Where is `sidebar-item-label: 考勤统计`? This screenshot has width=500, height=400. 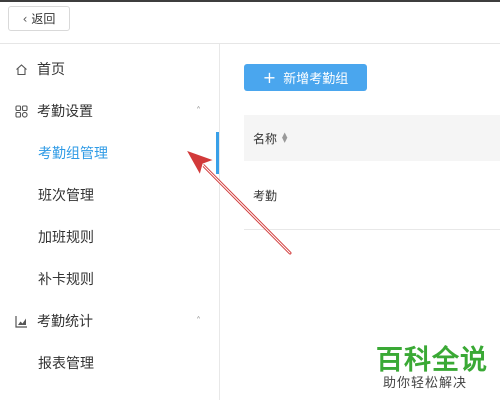
sidebar-item-label: 考勤统计 is located at coordinates (65, 322).